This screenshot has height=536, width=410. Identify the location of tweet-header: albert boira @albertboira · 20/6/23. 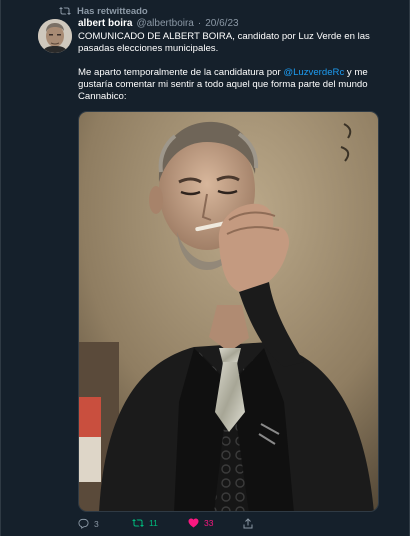
(158, 23).